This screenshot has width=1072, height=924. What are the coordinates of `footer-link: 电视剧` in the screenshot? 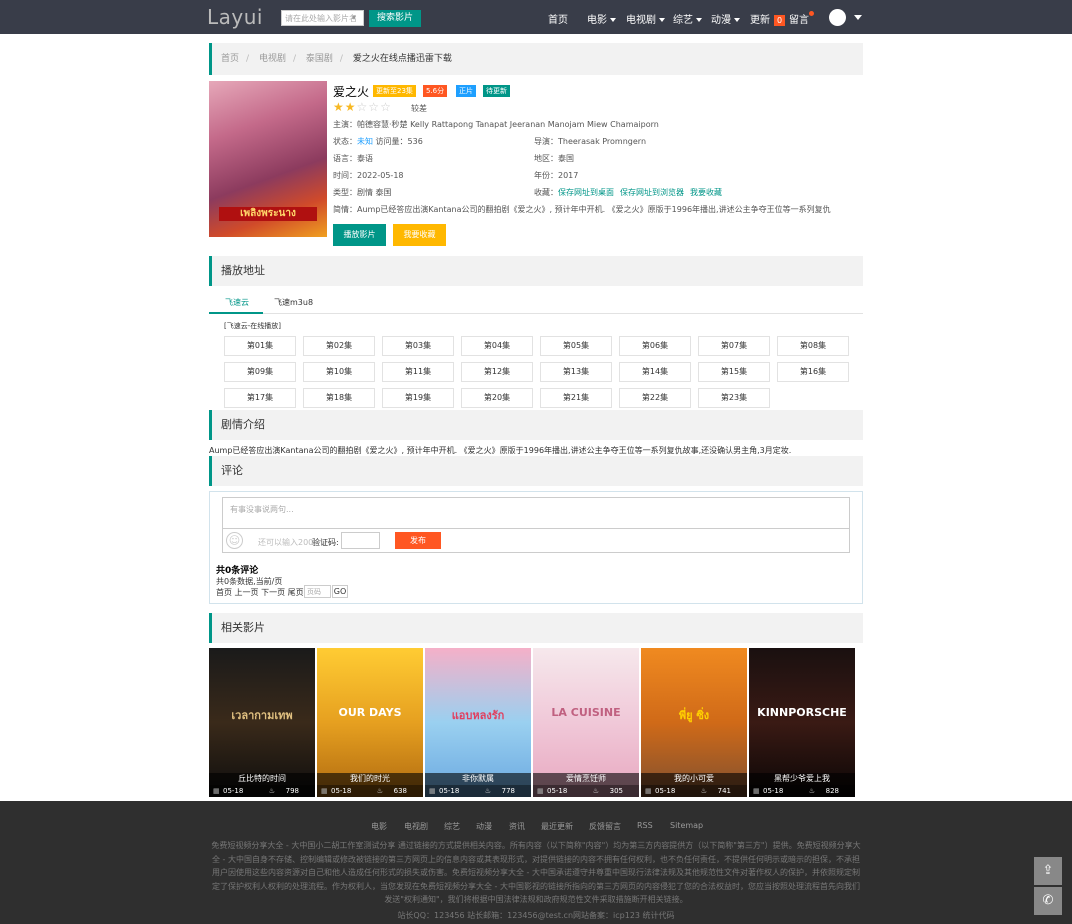 It's located at (416, 826).